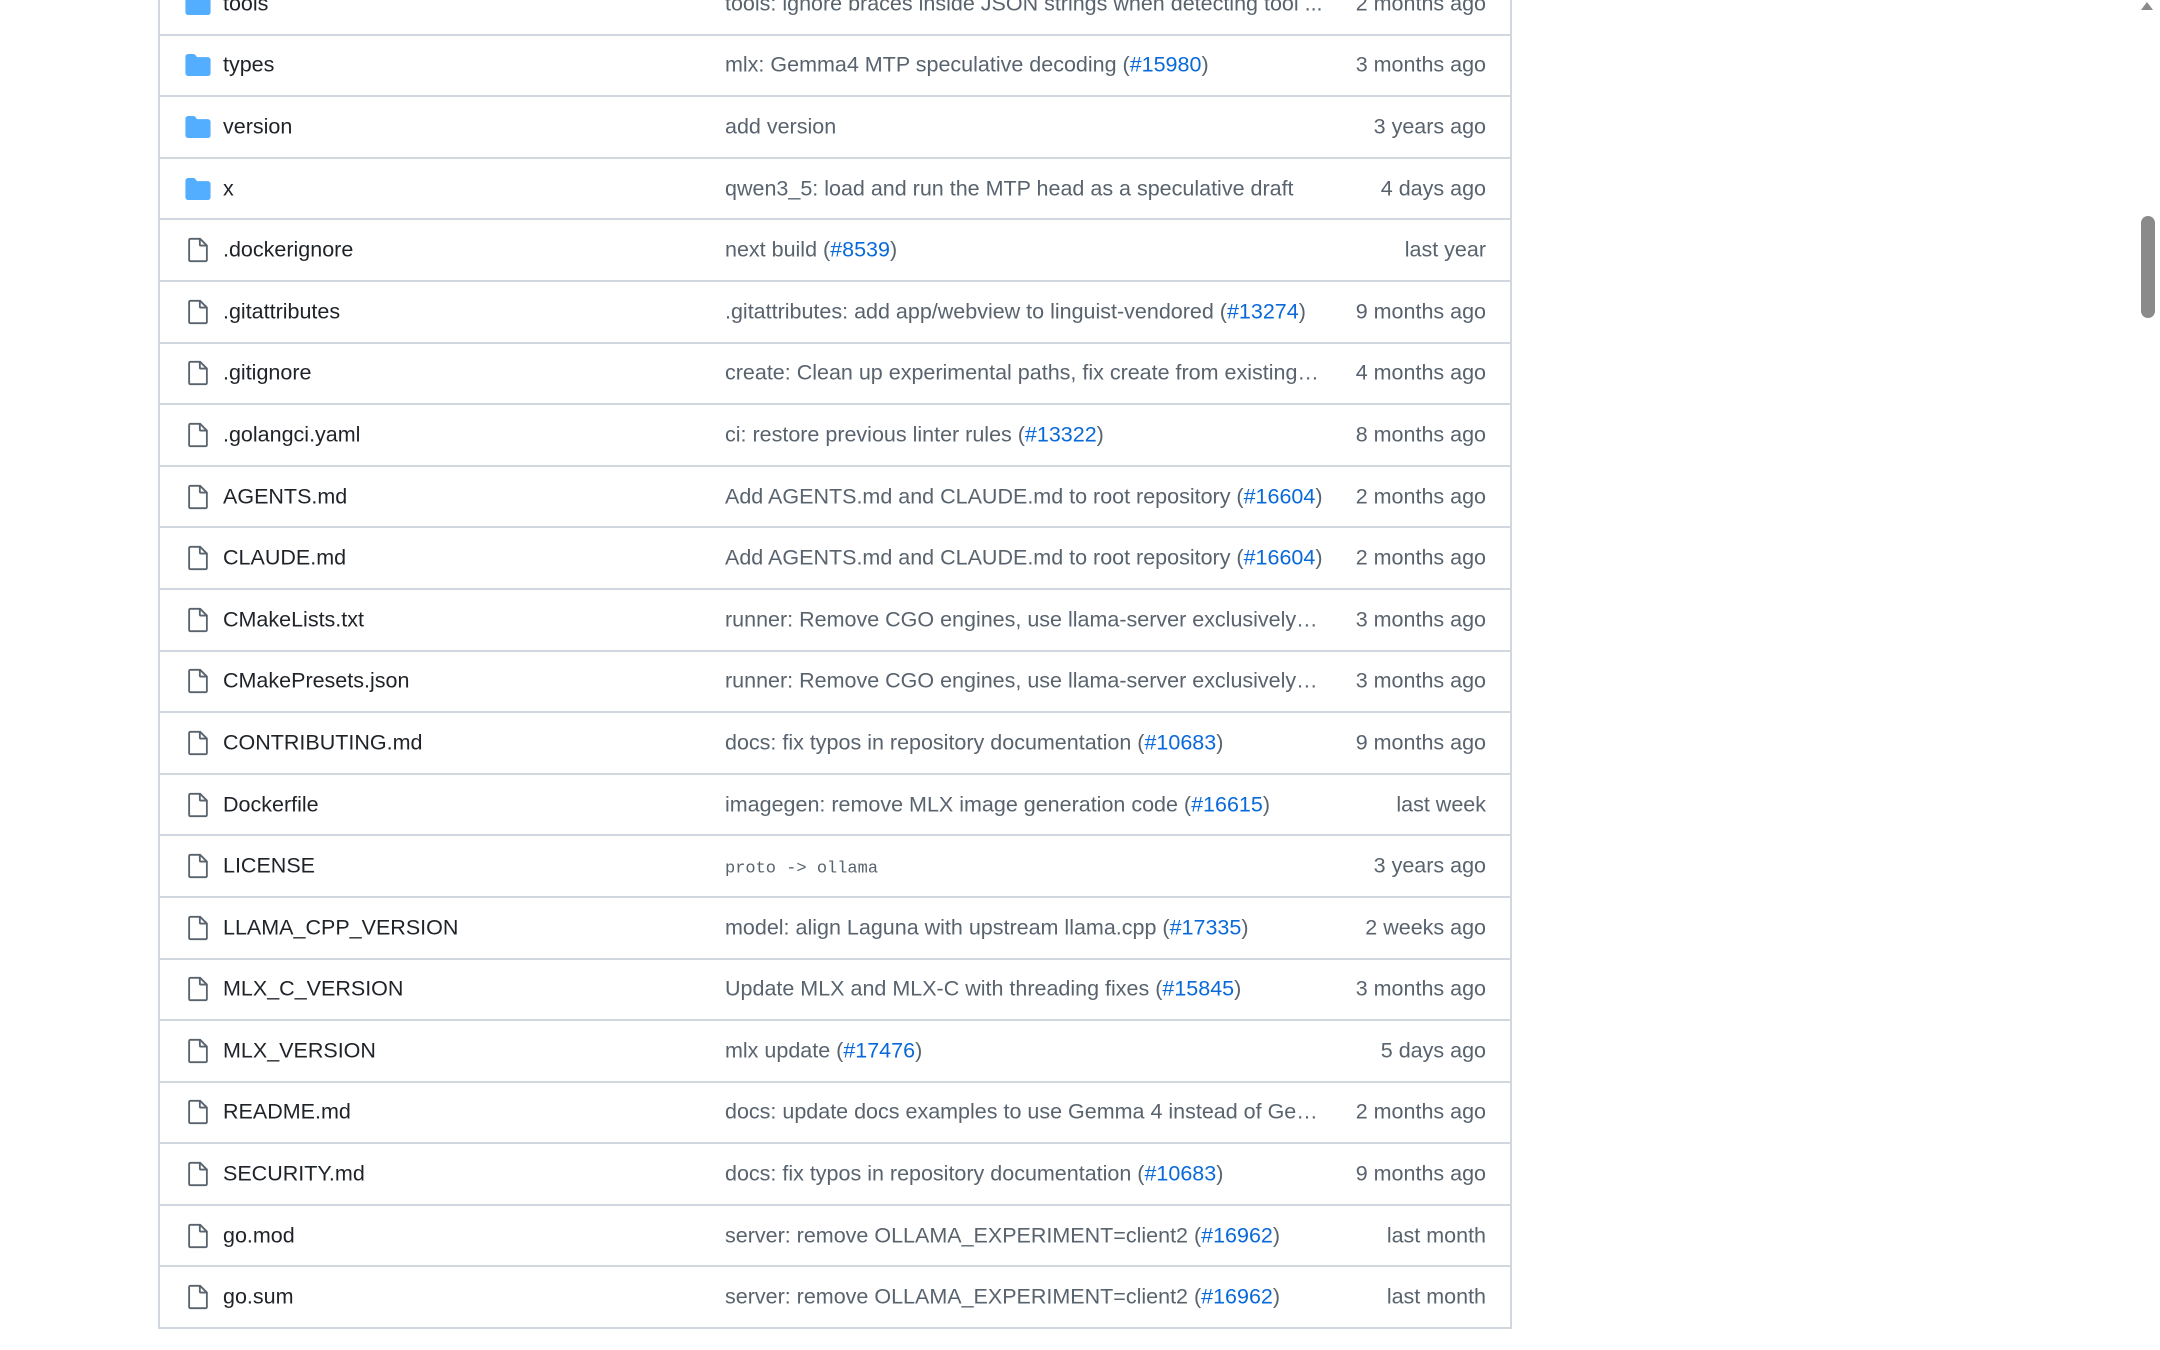 The image size is (2160, 1350). Describe the element at coordinates (1425, 927) in the screenshot. I see `commit-age: 2 weeks ago` at that location.